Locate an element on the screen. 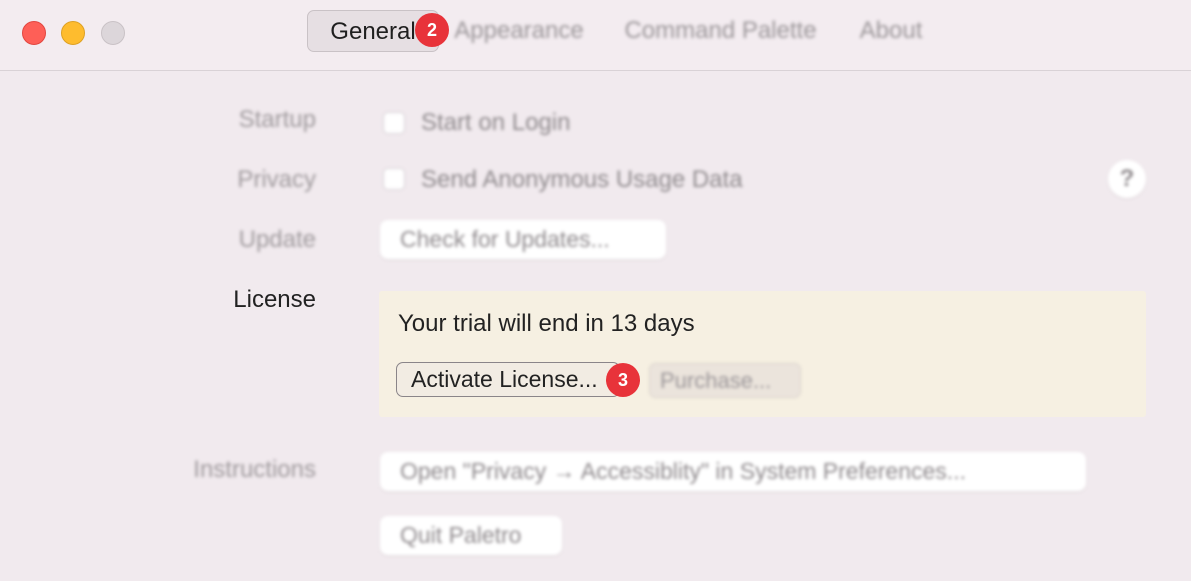  step-badge-2: 2 is located at coordinates (432, 30).